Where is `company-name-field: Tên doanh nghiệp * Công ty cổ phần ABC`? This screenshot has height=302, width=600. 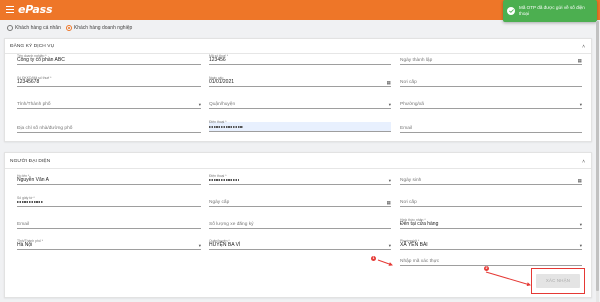 company-name-field: Tên doanh nghiệp * Công ty cổ phần ABC is located at coordinates (109, 59).